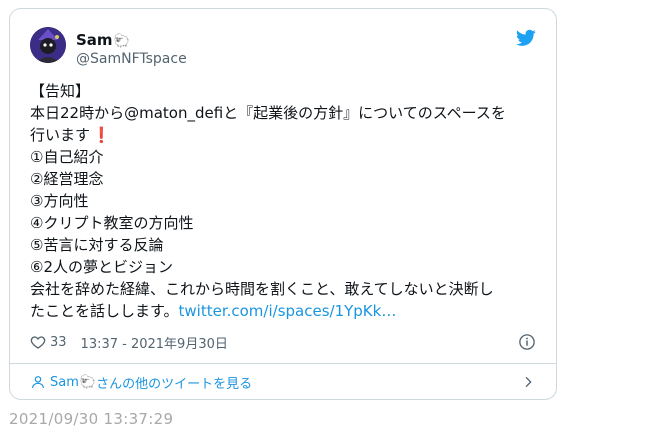 The image size is (659, 432). Describe the element at coordinates (528, 382) in the screenshot. I see `chevron-right-icon` at that location.